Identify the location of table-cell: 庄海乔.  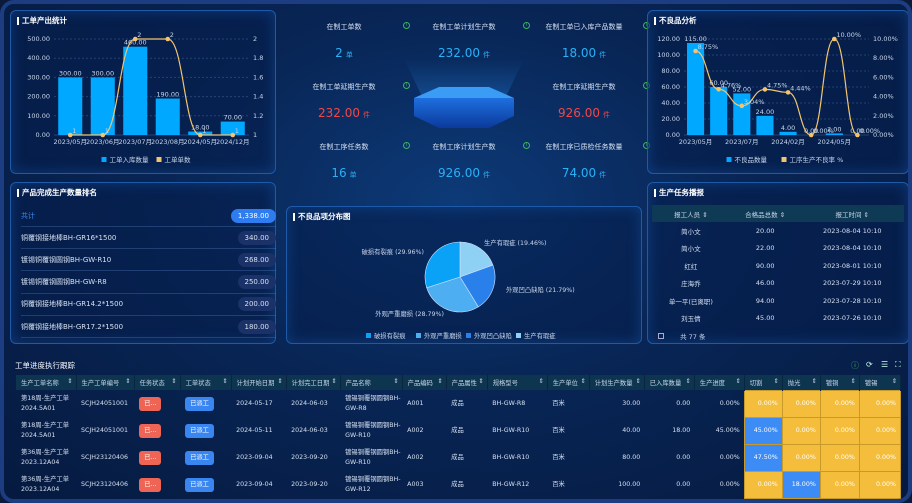
(691, 284).